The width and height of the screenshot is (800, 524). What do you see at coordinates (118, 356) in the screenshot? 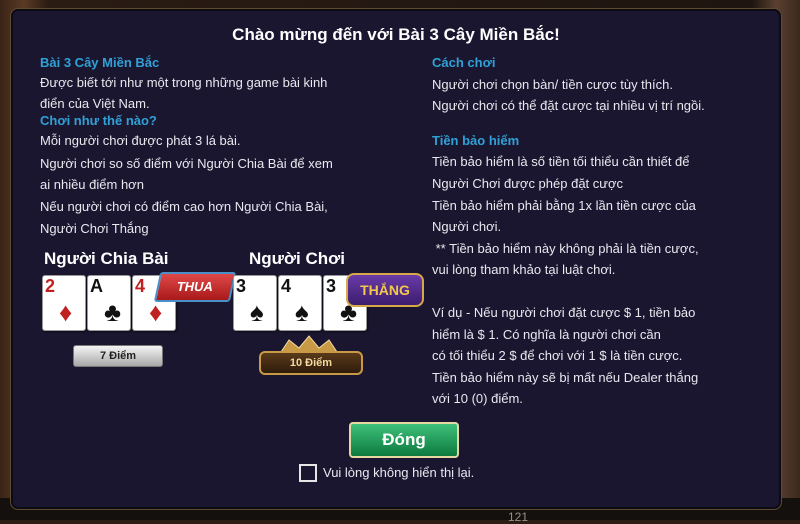
I see `dealer-score-plate: 7 Điểm` at bounding box center [118, 356].